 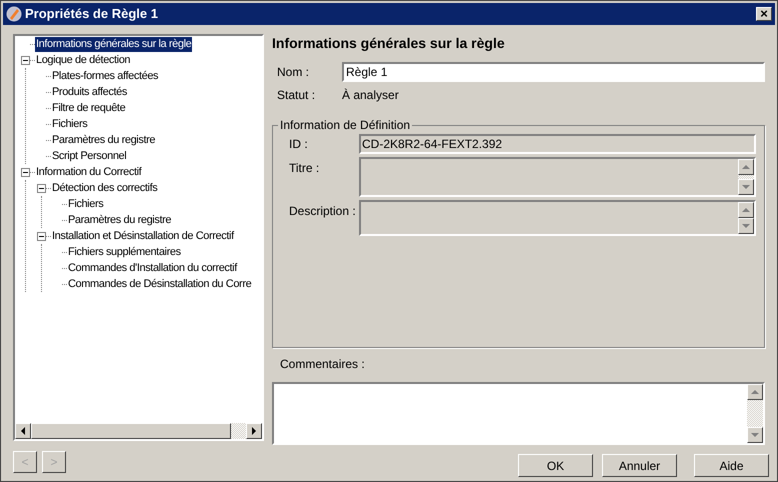 What do you see at coordinates (104, 188) in the screenshot?
I see `tree-item: Détection des correctifs` at bounding box center [104, 188].